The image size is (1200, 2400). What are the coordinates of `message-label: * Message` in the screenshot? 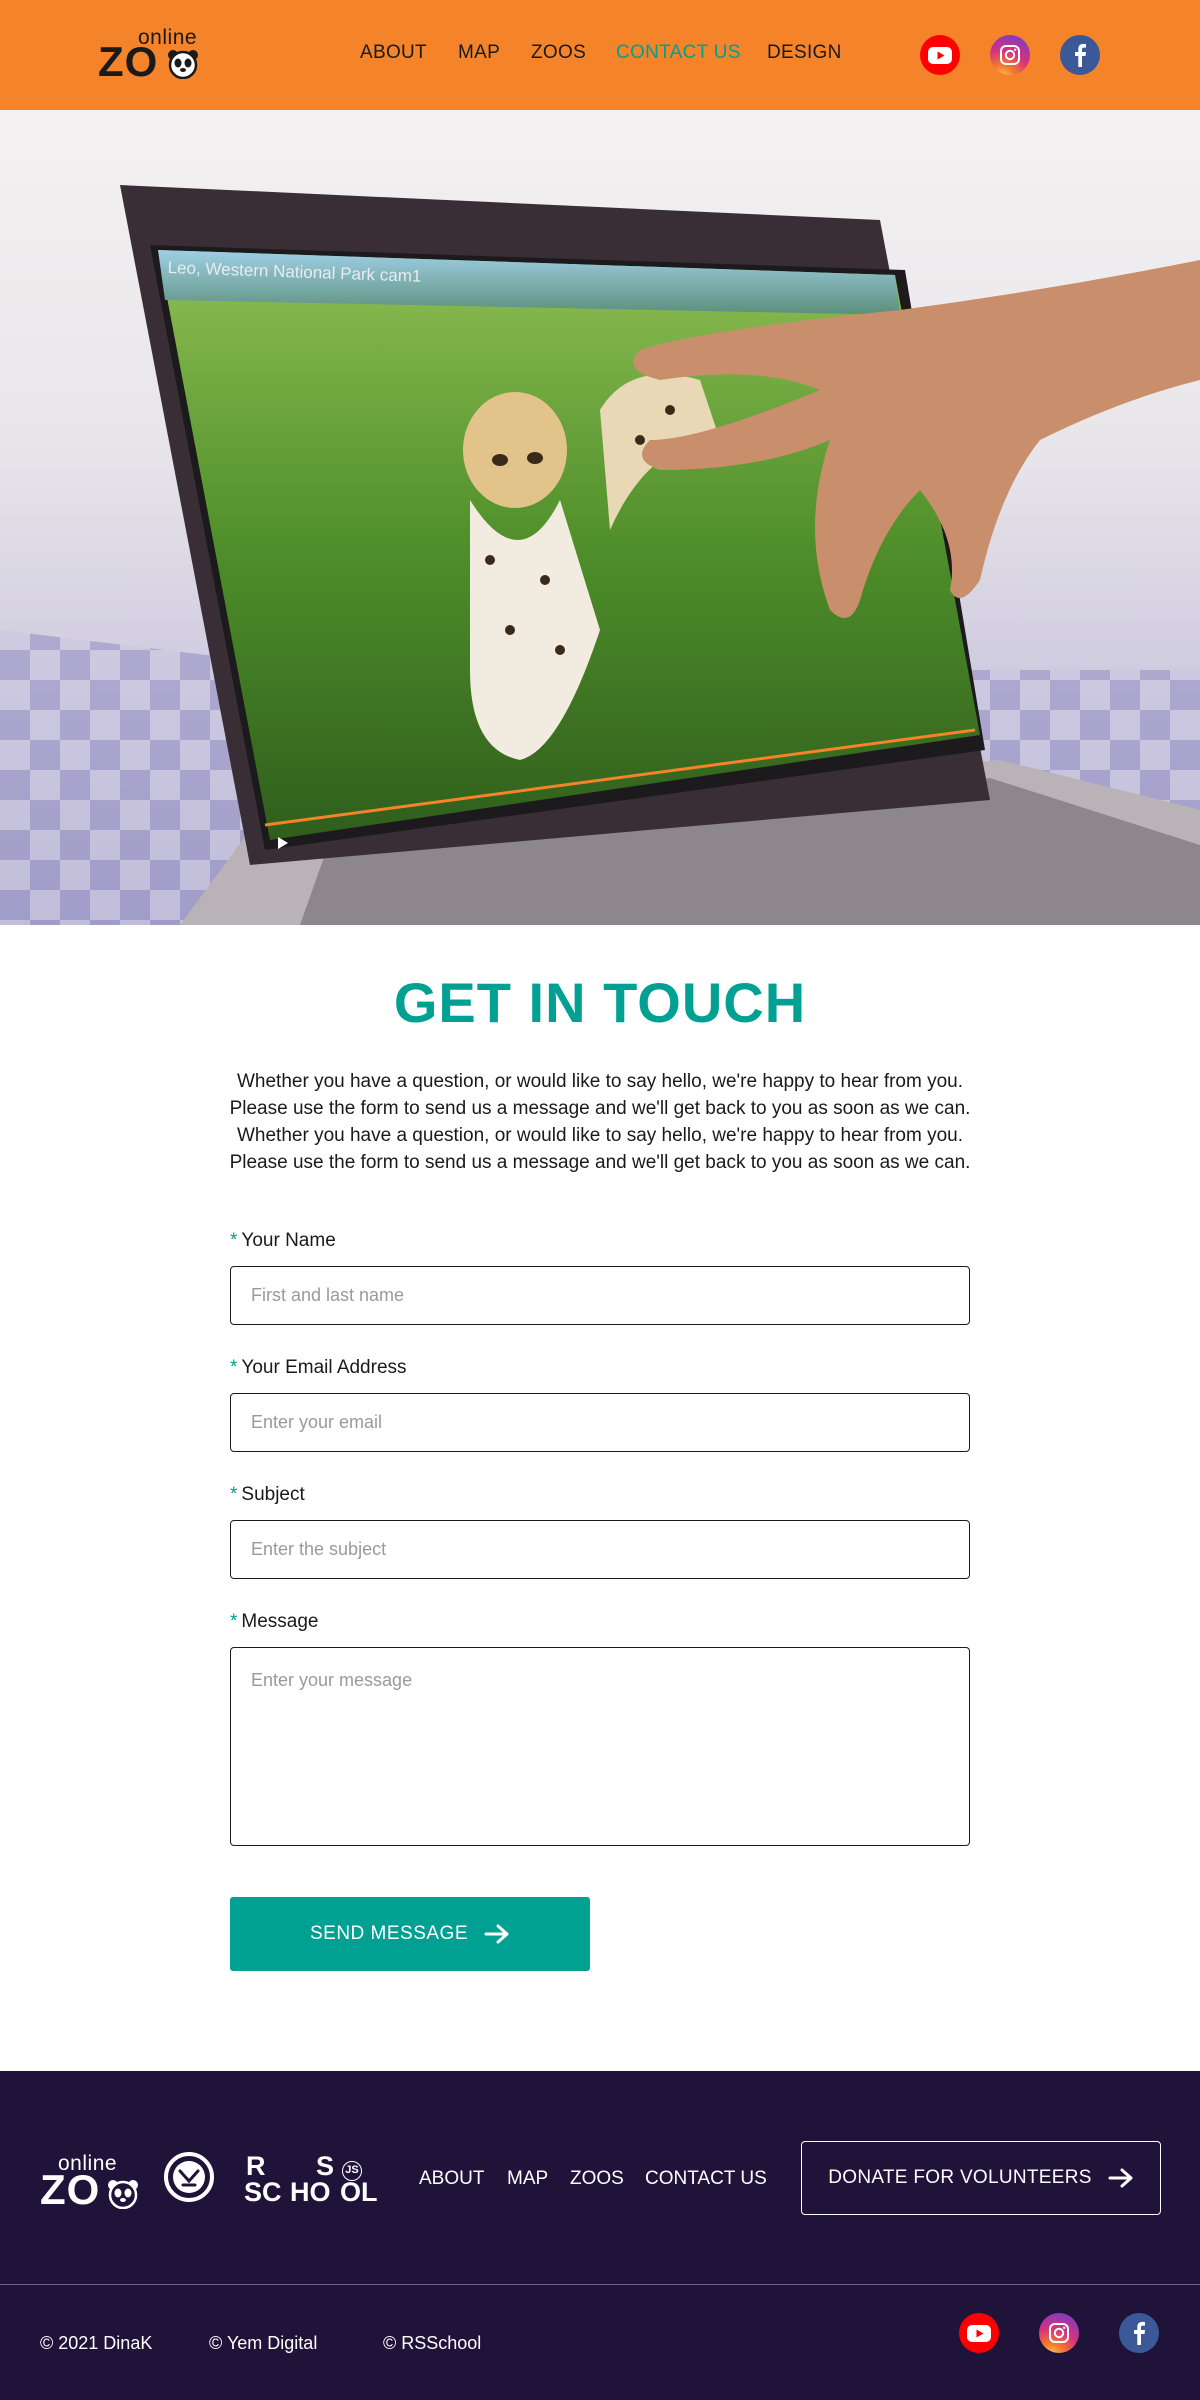 It's located at (274, 1622).